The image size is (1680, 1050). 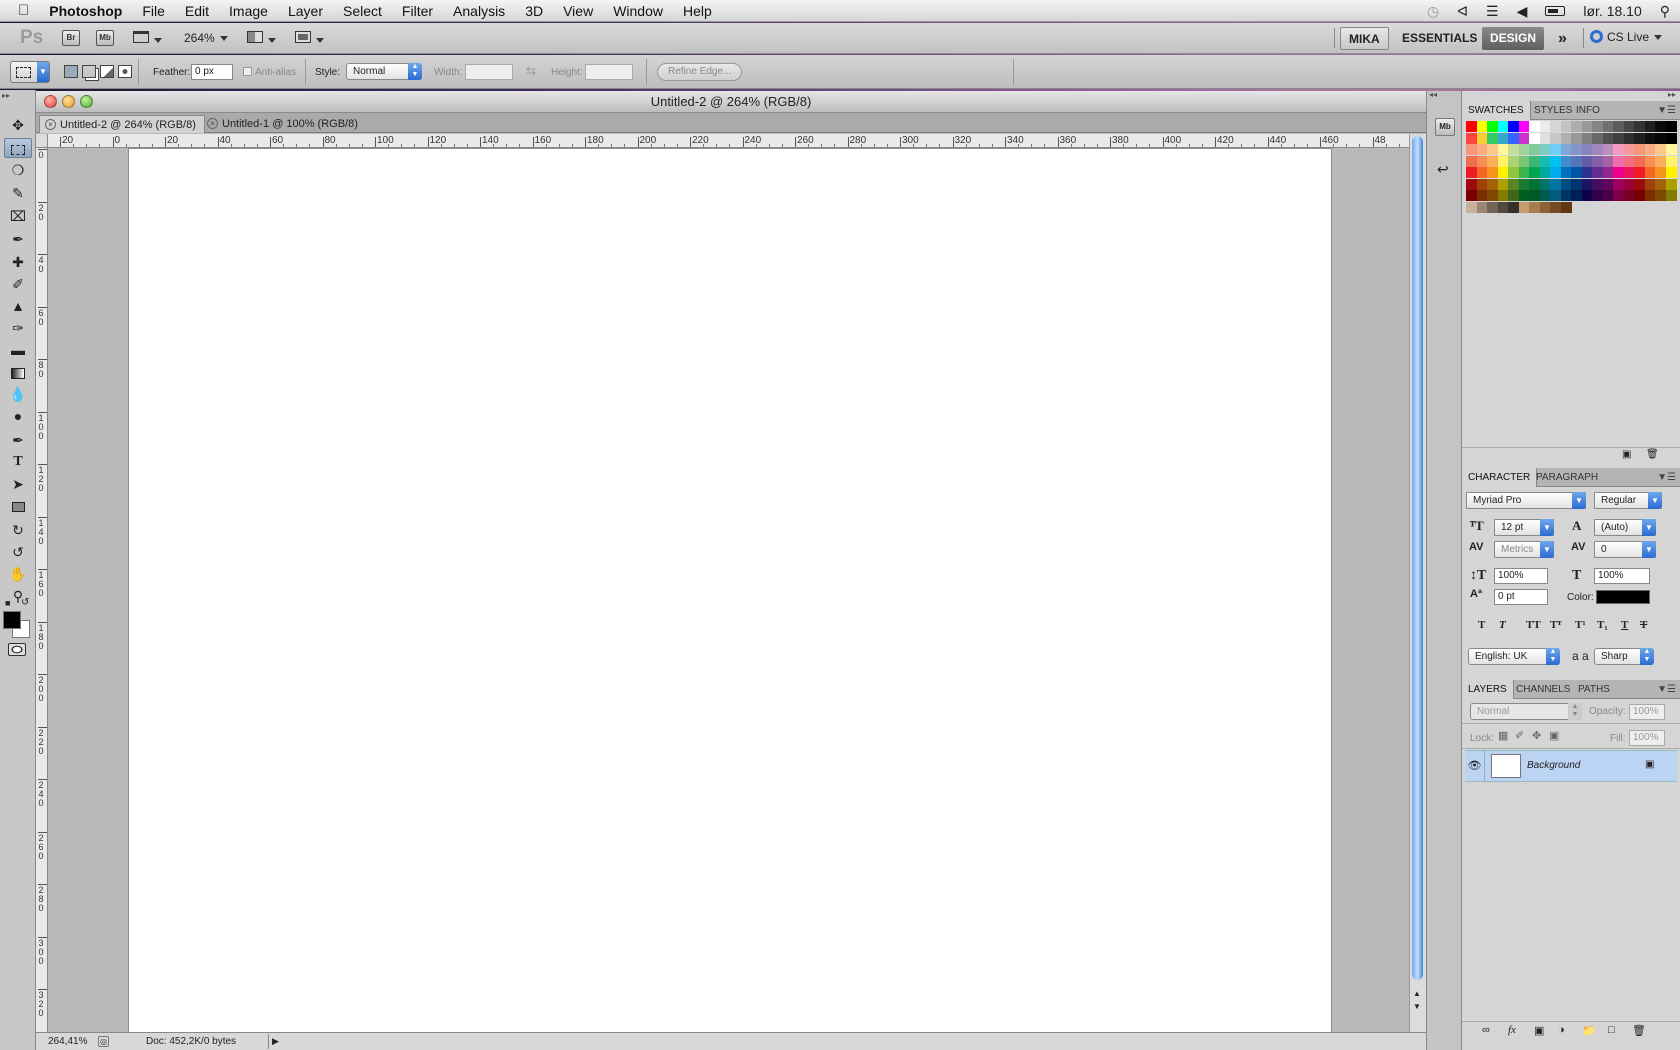 What do you see at coordinates (1475, 766) in the screenshot?
I see `eye-visibility-icon: 👁` at bounding box center [1475, 766].